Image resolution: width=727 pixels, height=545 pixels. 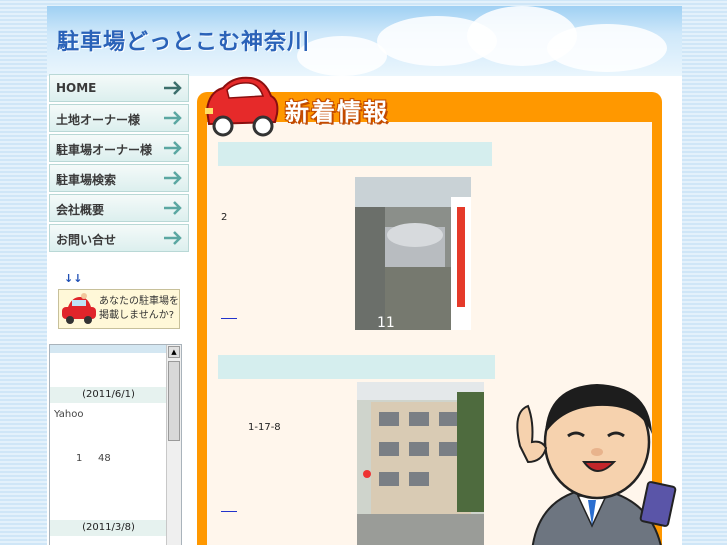 What do you see at coordinates (337, 112) in the screenshot?
I see `news-heading: 新着情報` at bounding box center [337, 112].